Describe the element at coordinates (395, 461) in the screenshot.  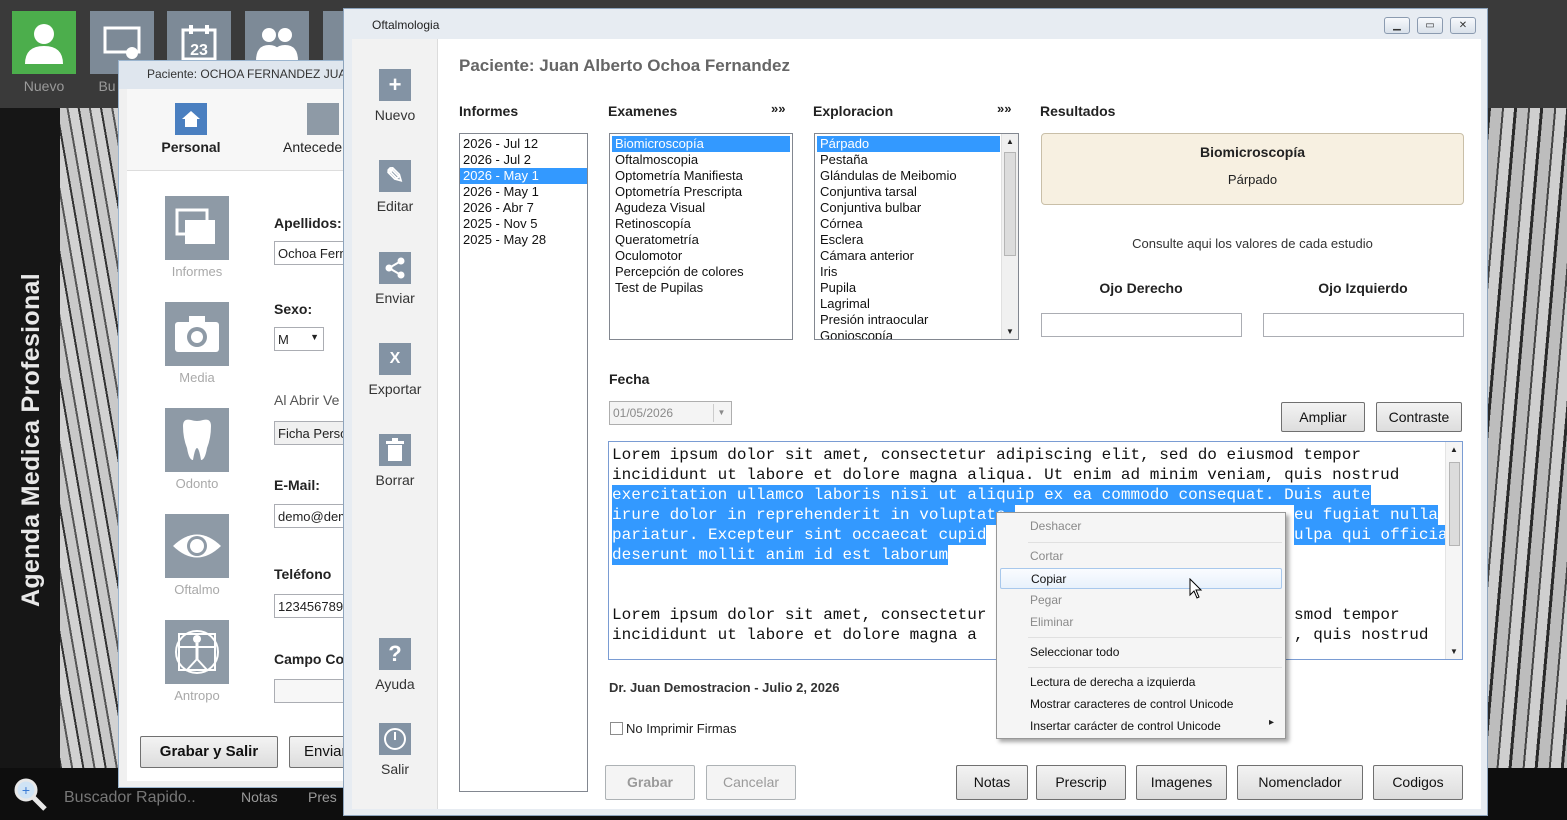
I see `nav-borrar: Borrar` at that location.